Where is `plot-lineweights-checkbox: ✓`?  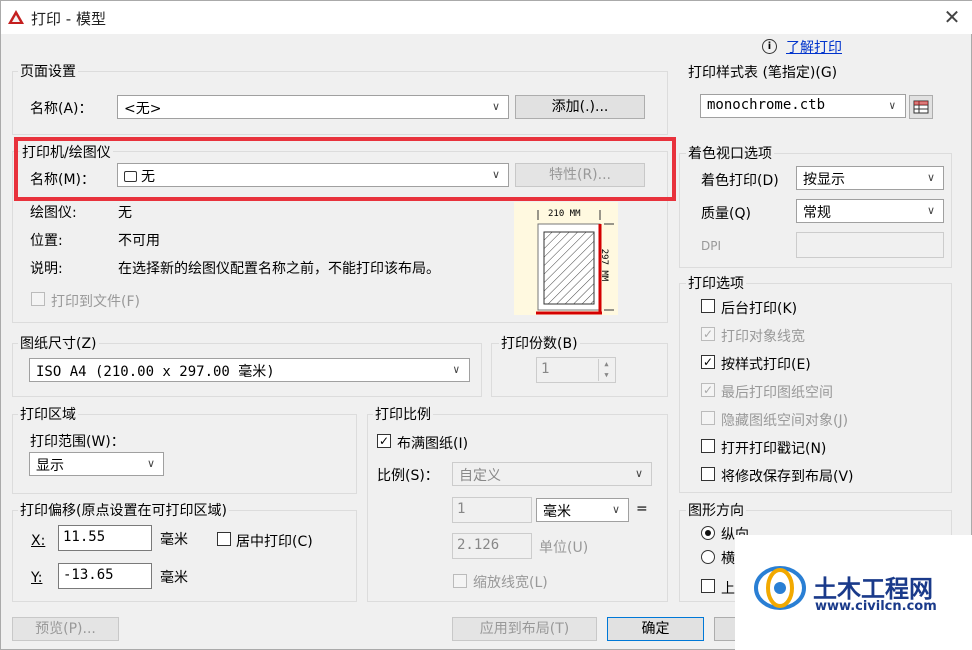
plot-lineweights-checkbox: ✓ is located at coordinates (708, 334).